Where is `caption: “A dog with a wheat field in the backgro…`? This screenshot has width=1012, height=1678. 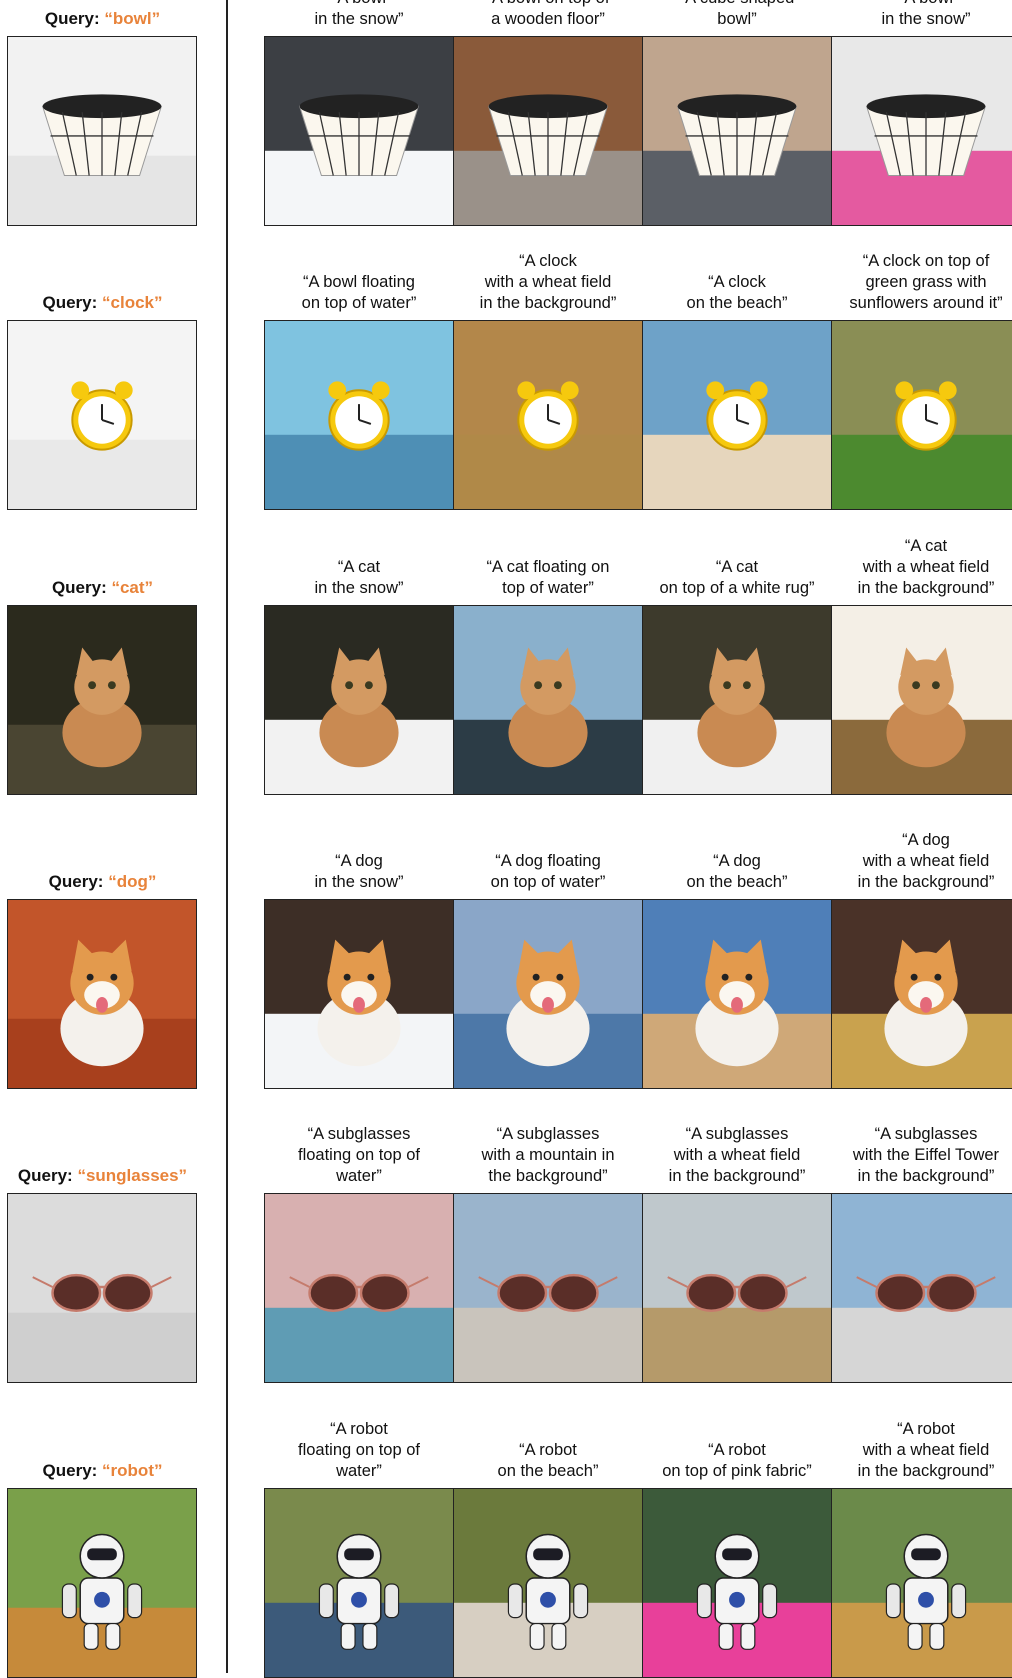
caption: “A dog with a wheat field in the backgro… is located at coordinates (926, 861).